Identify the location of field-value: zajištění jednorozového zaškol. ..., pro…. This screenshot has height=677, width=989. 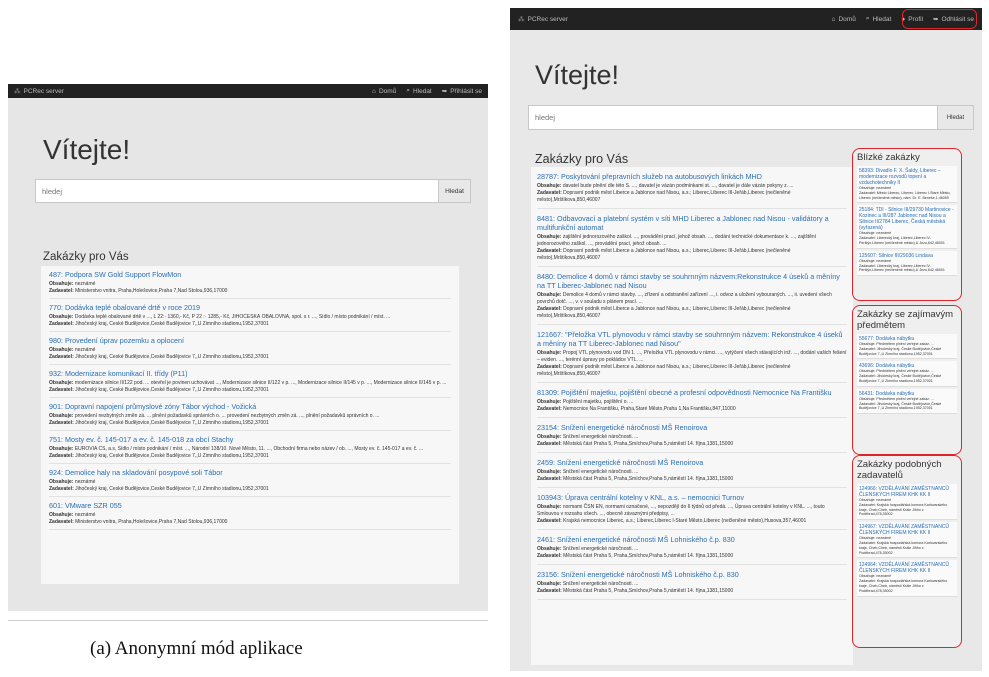
(677, 240).